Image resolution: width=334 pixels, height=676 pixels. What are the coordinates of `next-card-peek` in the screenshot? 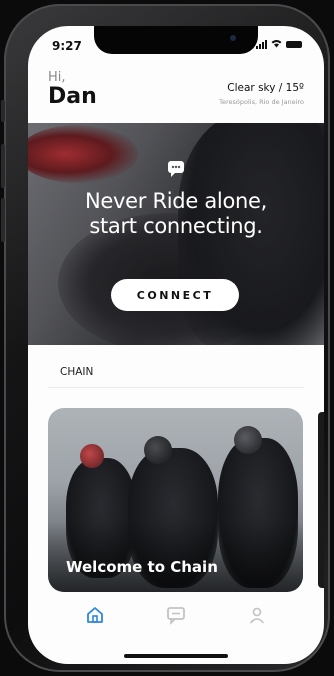 It's located at (321, 500).